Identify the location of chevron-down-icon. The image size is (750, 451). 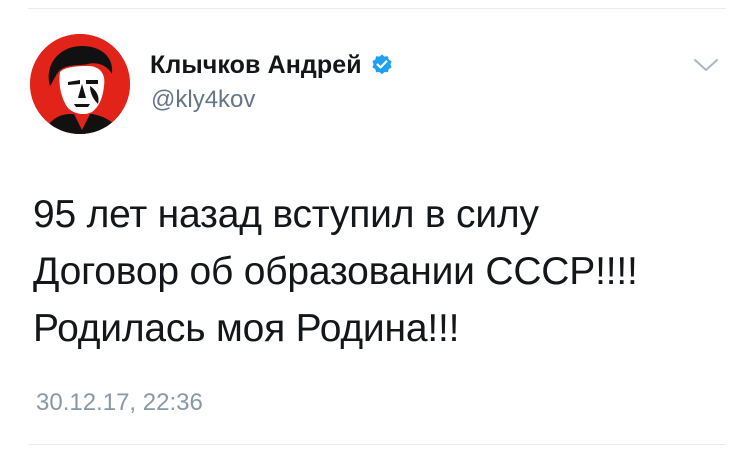
(706, 65).